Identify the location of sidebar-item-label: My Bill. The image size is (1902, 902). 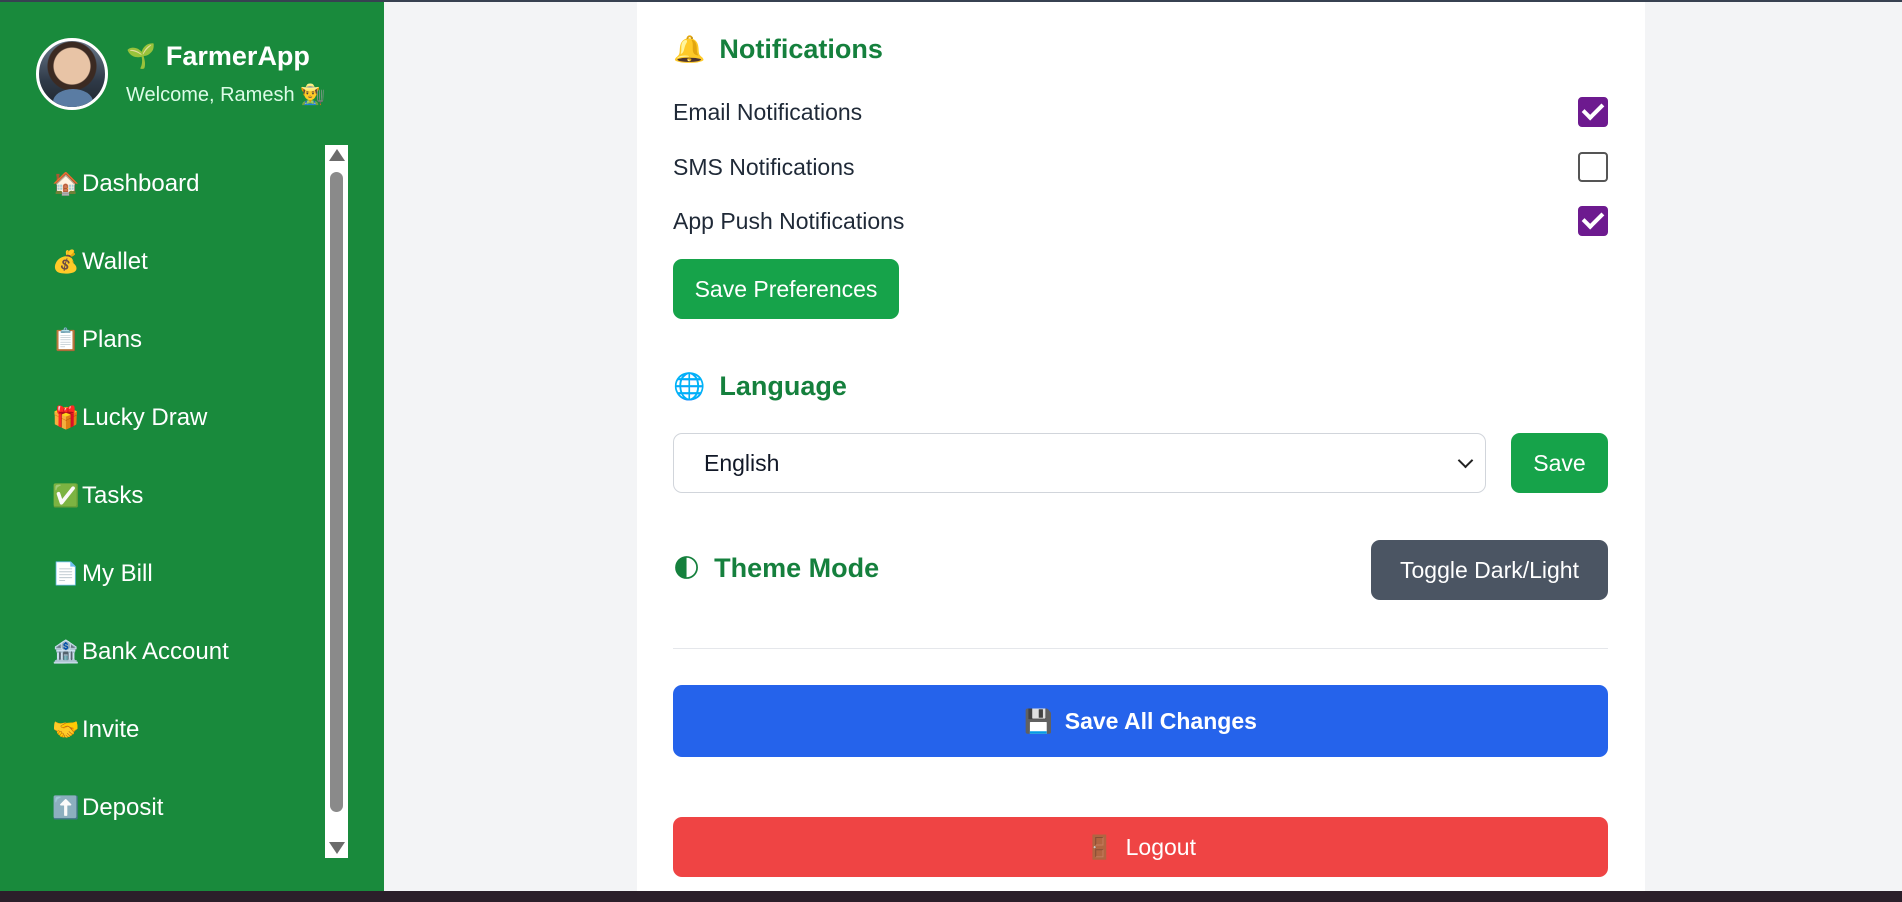
(117, 573).